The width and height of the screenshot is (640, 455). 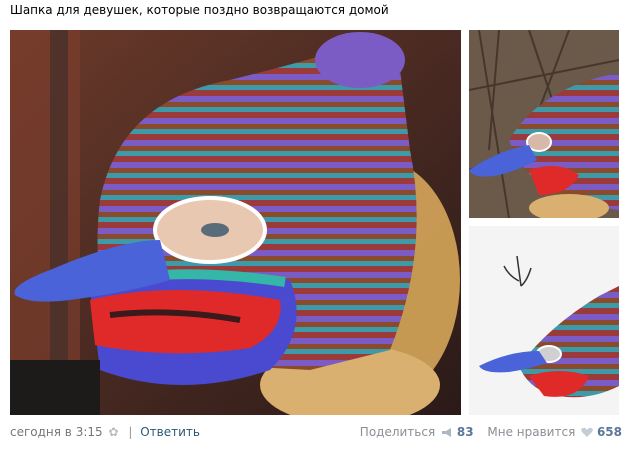 I want to click on post-timestamp: сегодня в 3:15, so click(x=56, y=432).